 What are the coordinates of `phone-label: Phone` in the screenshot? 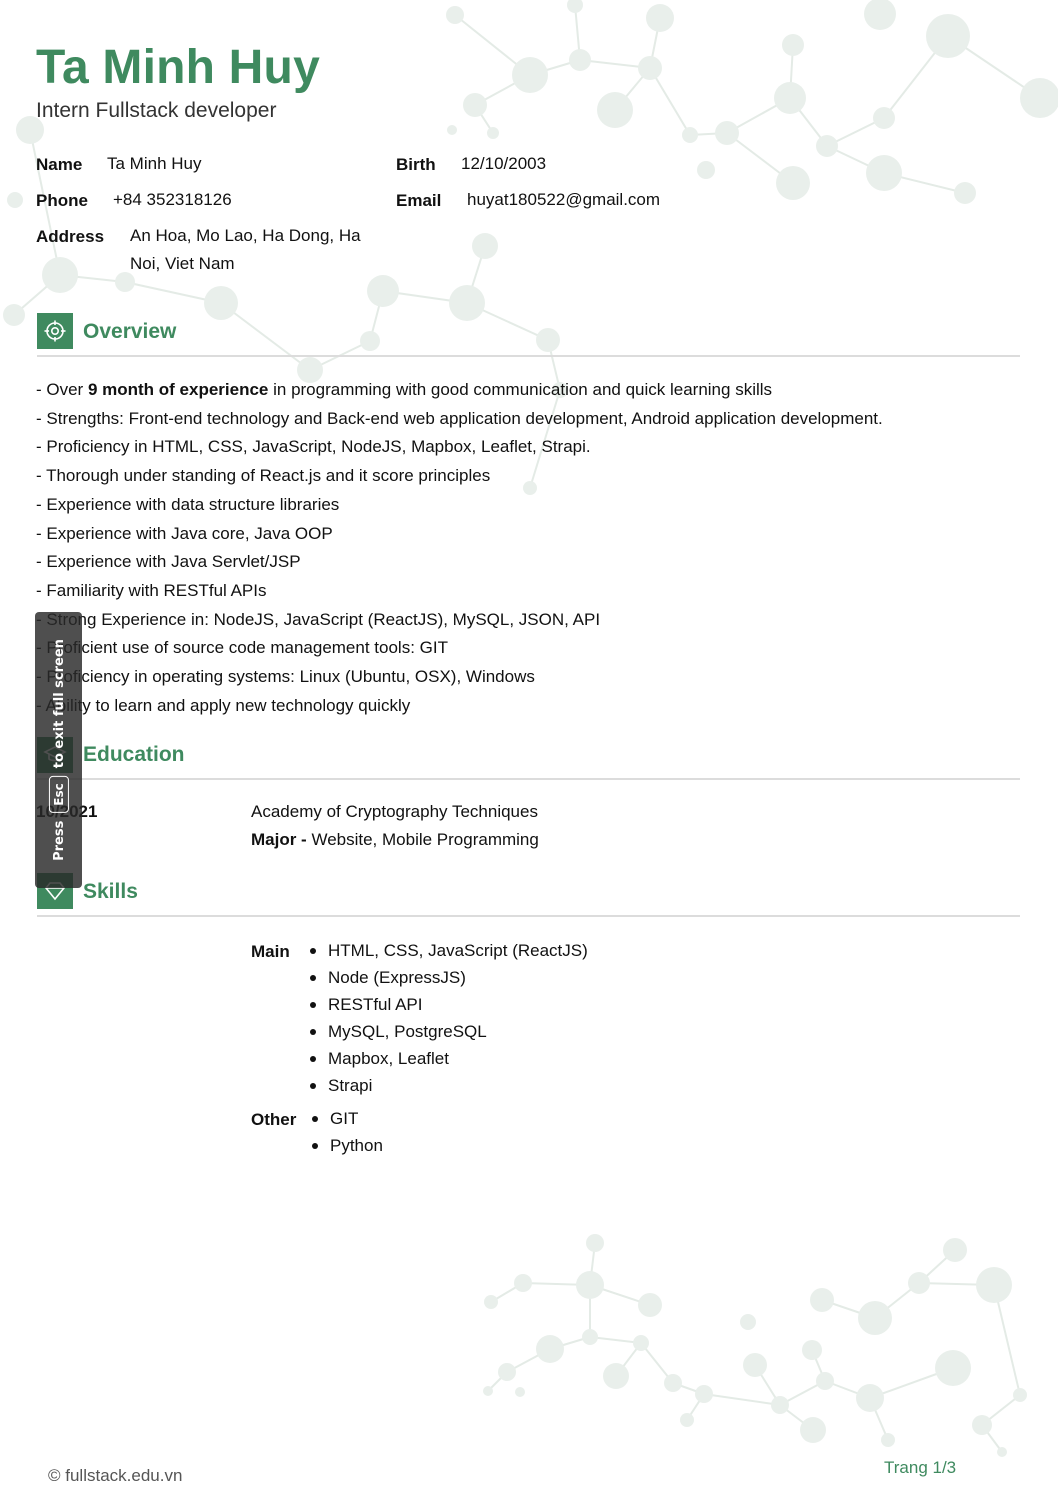 It's located at (62, 200).